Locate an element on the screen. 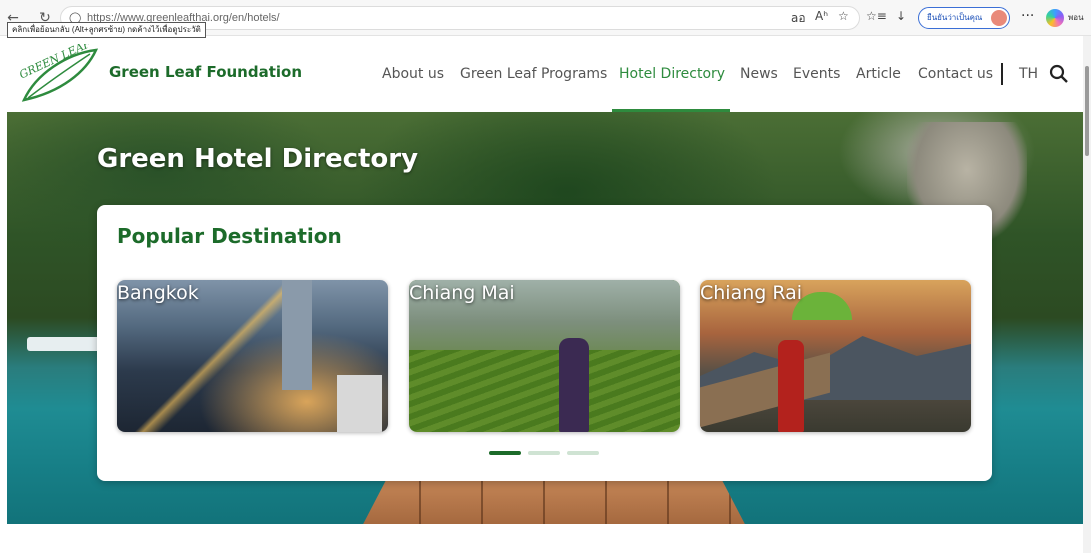 The image size is (1091, 553). sidebar-label: พอน is located at coordinates (1076, 17).